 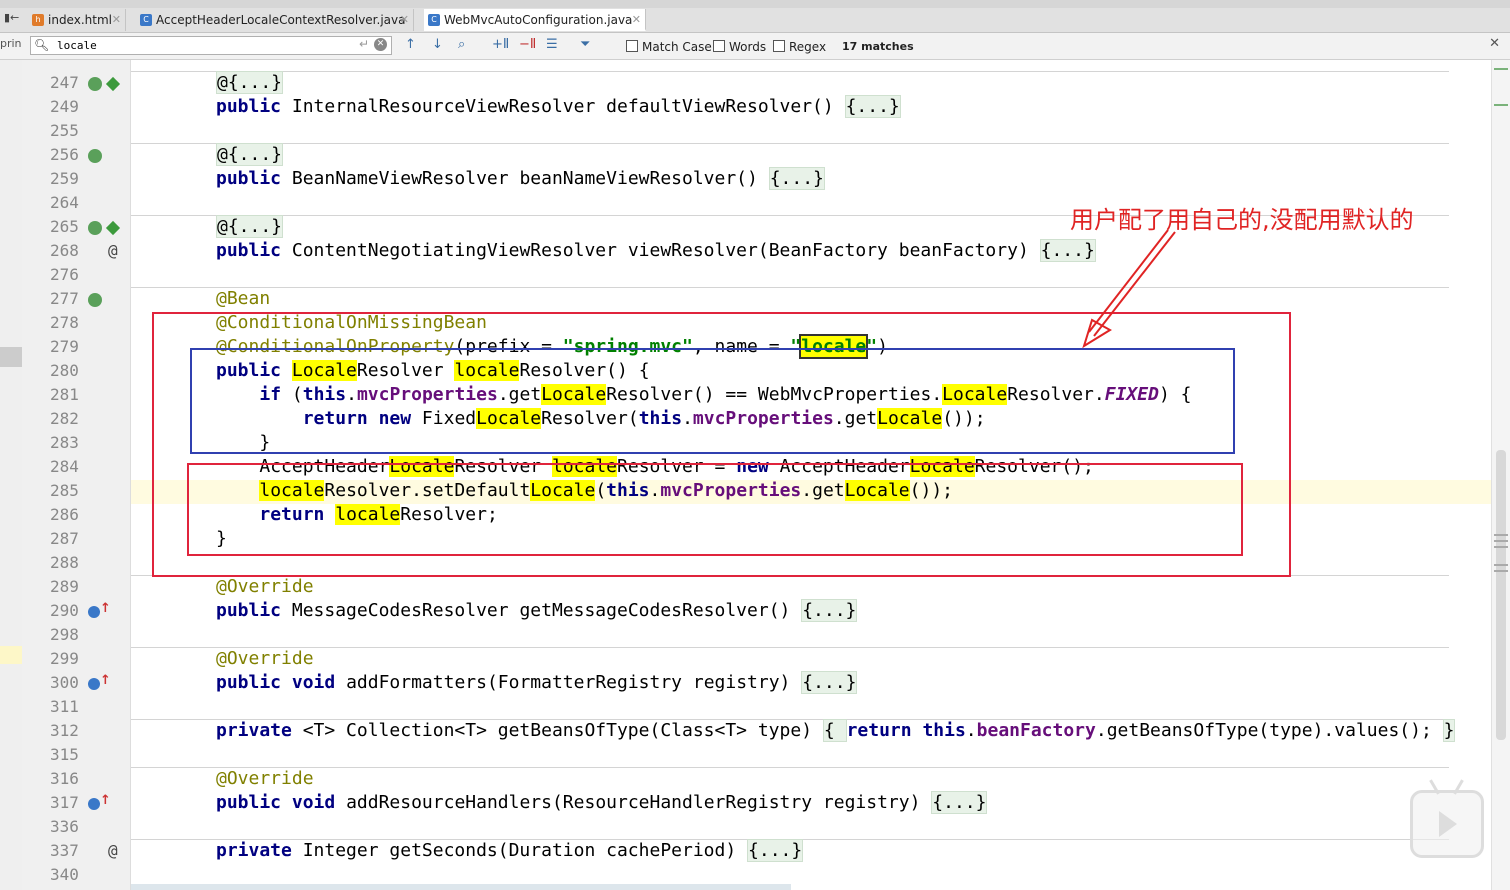 What do you see at coordinates (64, 514) in the screenshot?
I see `line-number: 286` at bounding box center [64, 514].